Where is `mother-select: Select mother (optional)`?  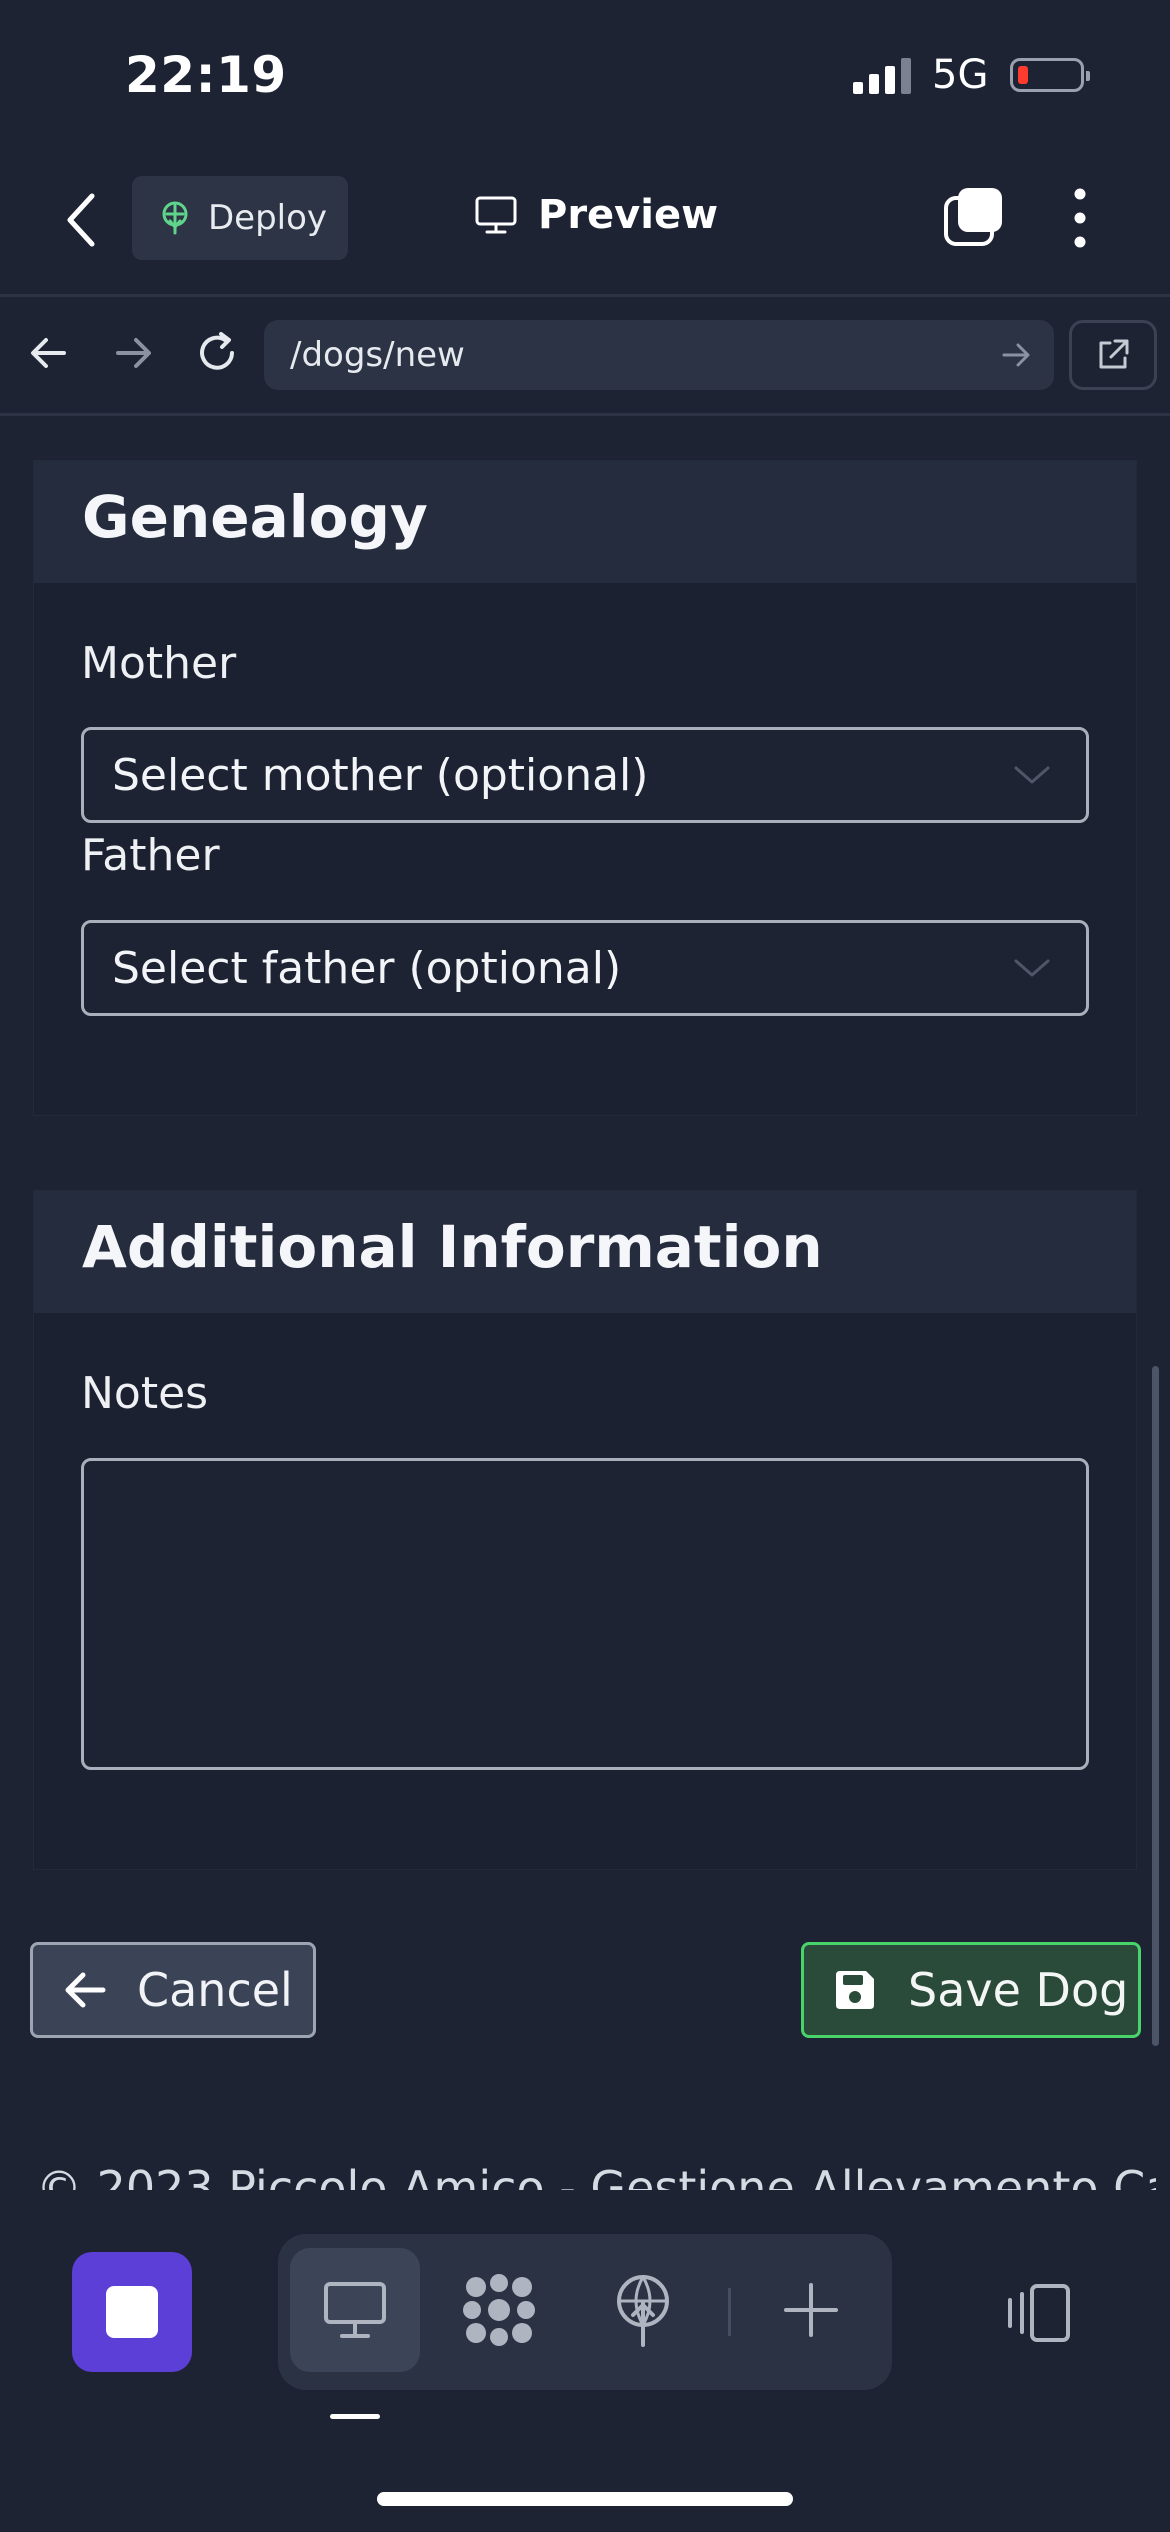
mother-select: Select mother (optional) is located at coordinates (585, 775).